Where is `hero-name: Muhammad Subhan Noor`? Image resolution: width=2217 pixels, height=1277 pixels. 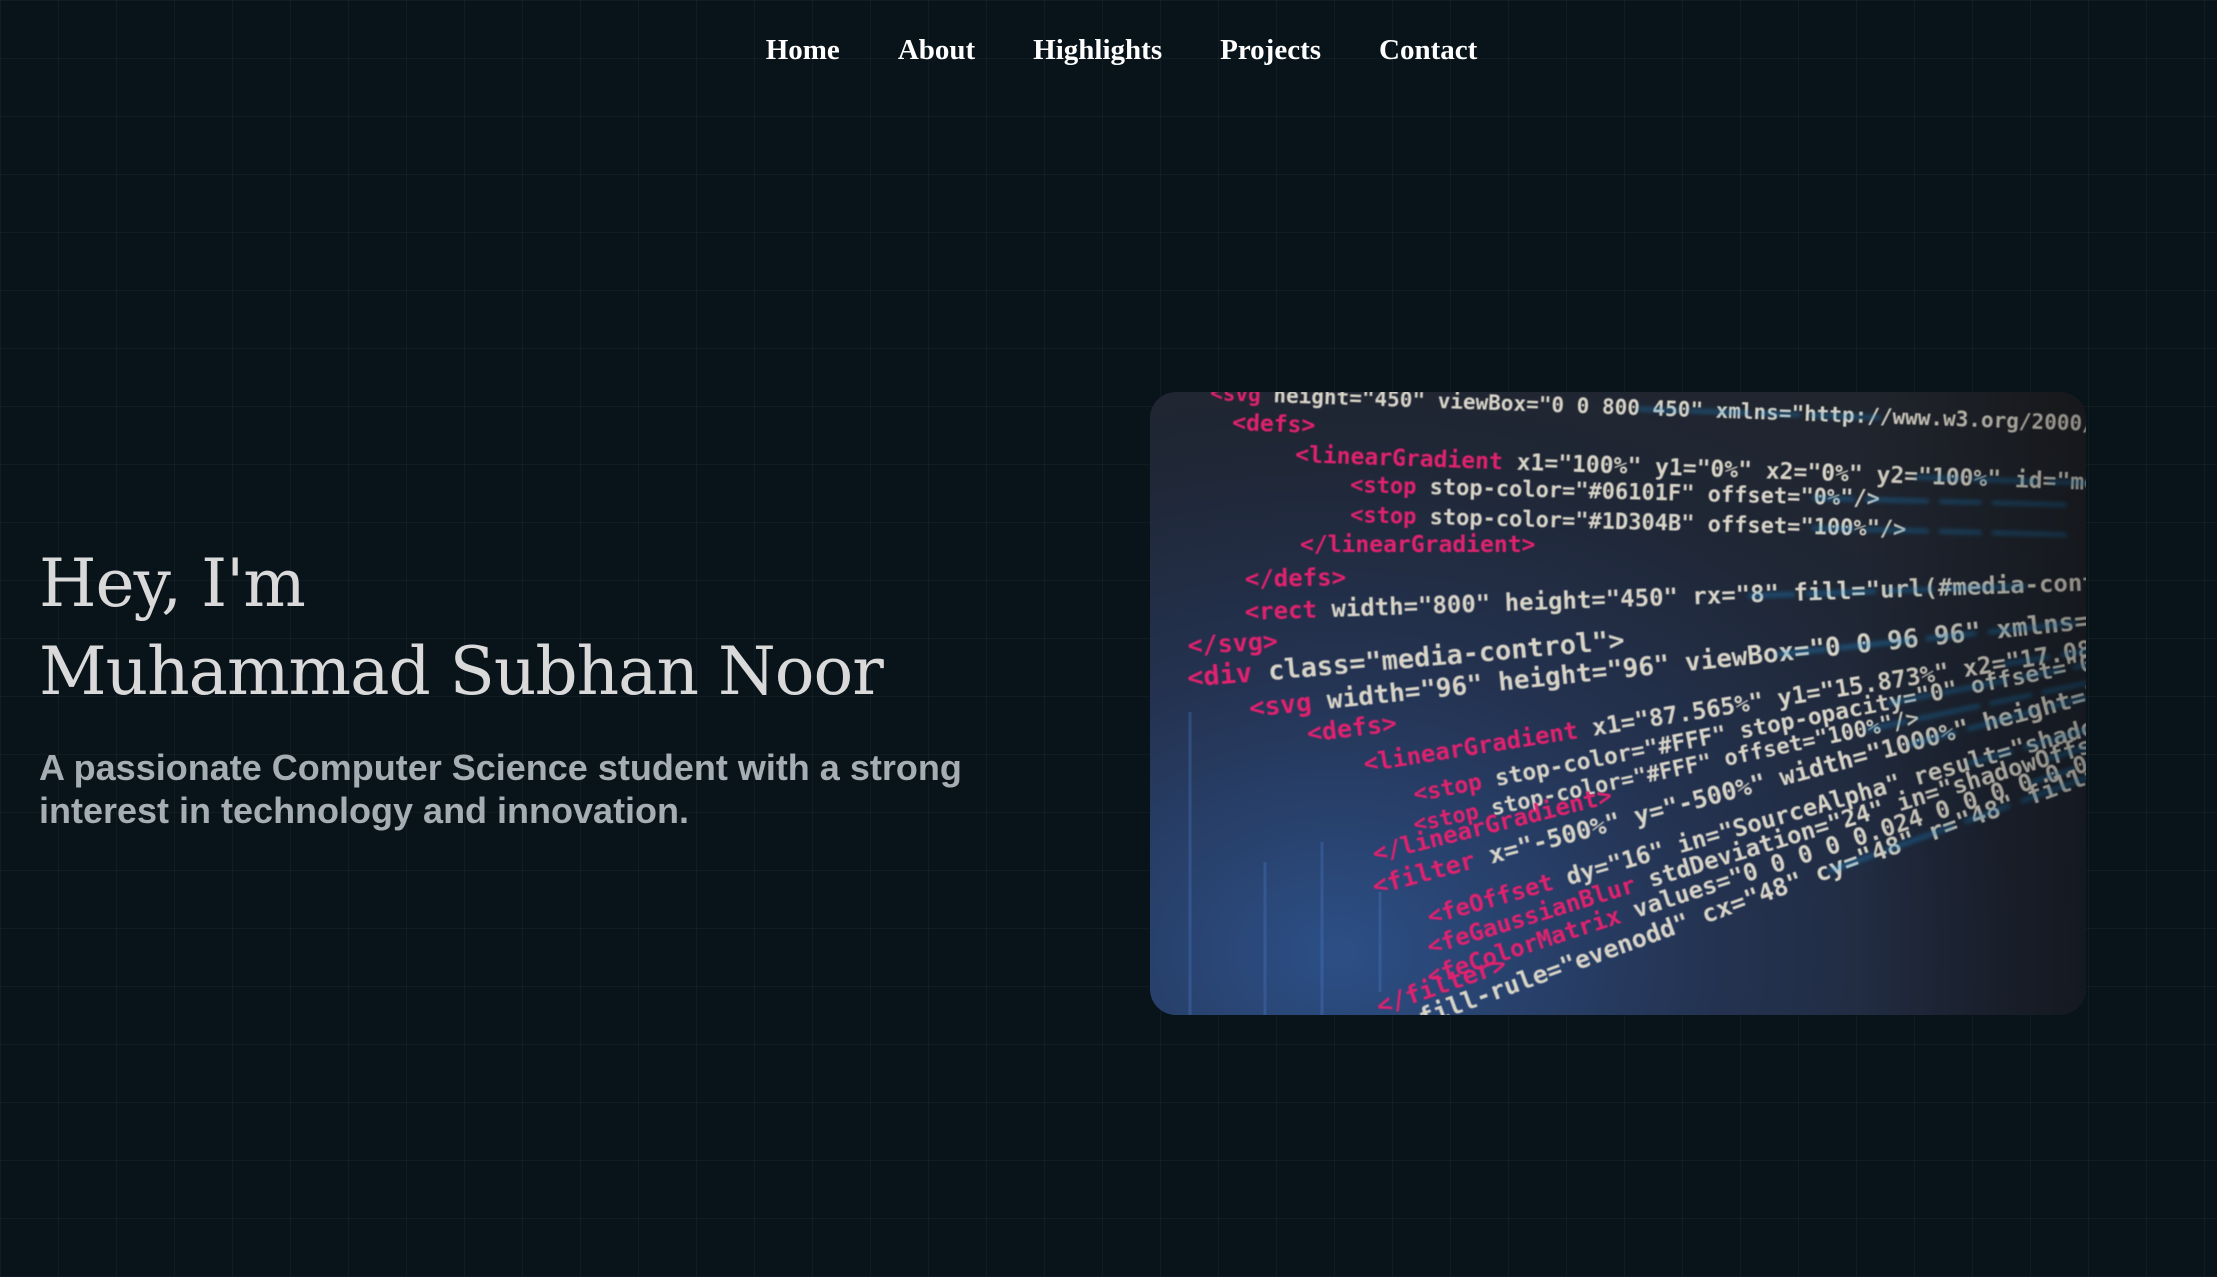 hero-name: Muhammad Subhan Noor is located at coordinates (461, 671).